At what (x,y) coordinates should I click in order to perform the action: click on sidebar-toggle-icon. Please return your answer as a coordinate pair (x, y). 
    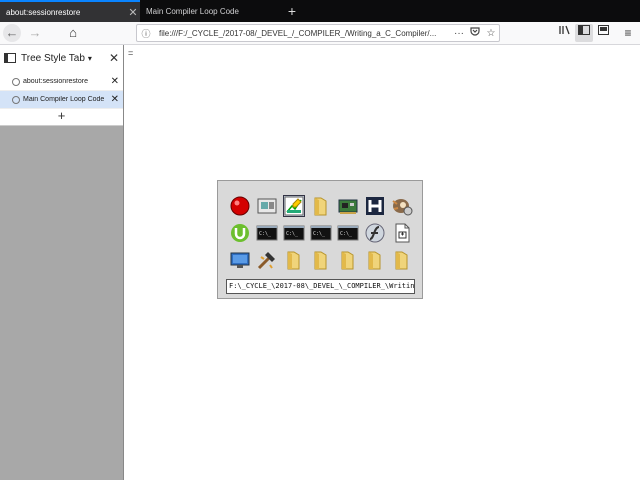
    Looking at the image, I should click on (584, 33).